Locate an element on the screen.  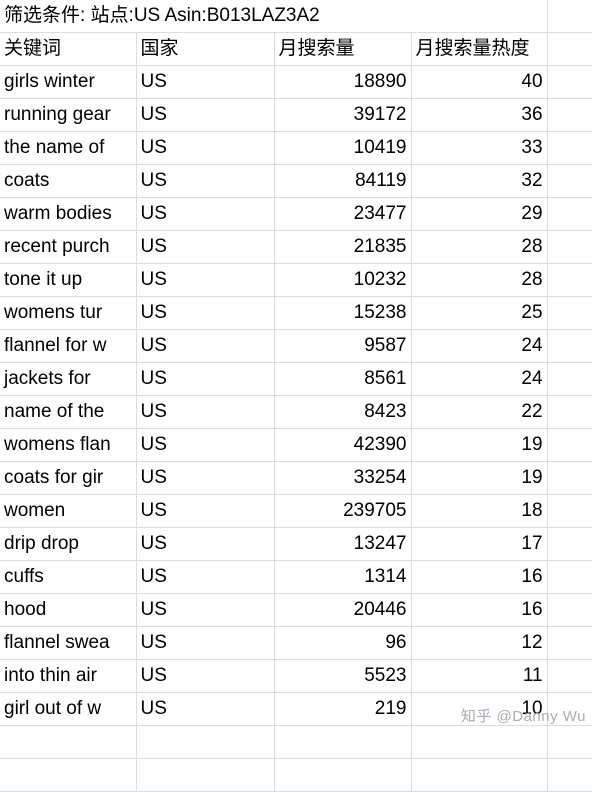
cell-keyword: the name of is located at coordinates (68, 148).